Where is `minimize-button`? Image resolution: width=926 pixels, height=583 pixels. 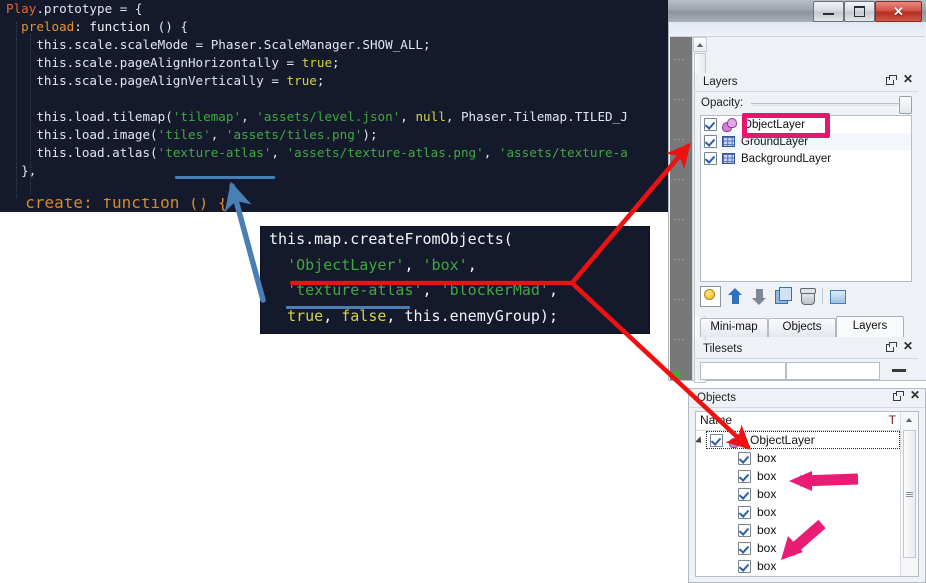 minimize-button is located at coordinates (828, 11).